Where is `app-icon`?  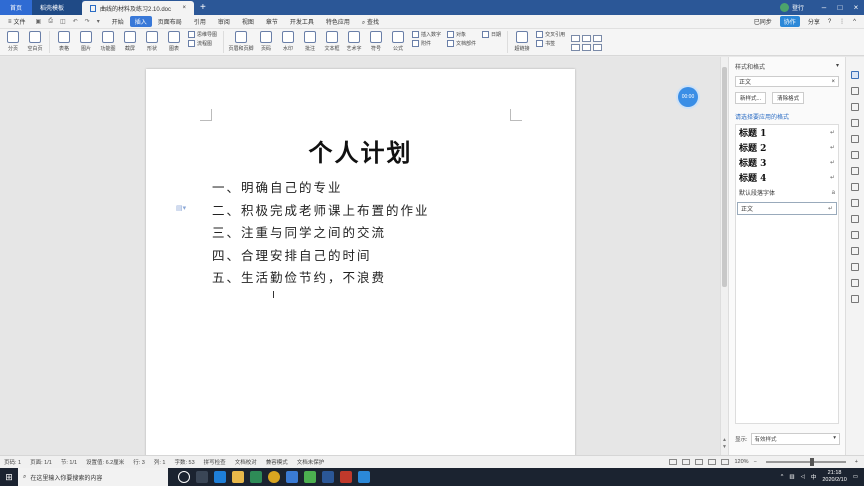 app-icon is located at coordinates (292, 477).